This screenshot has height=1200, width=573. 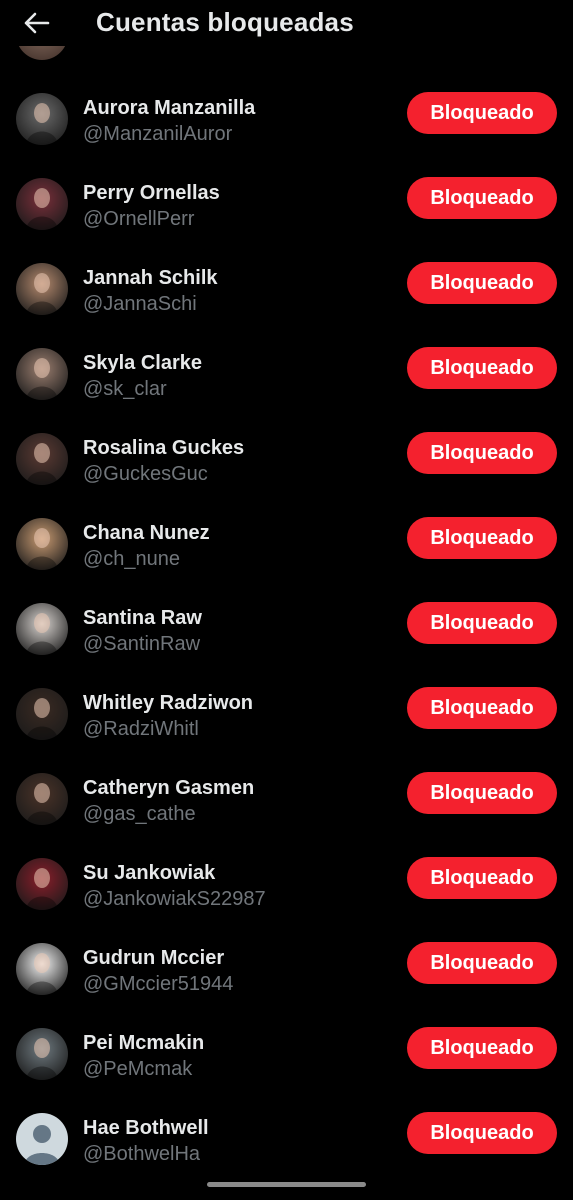 What do you see at coordinates (174, 899) in the screenshot?
I see `account-handle: @JankowiakS22987` at bounding box center [174, 899].